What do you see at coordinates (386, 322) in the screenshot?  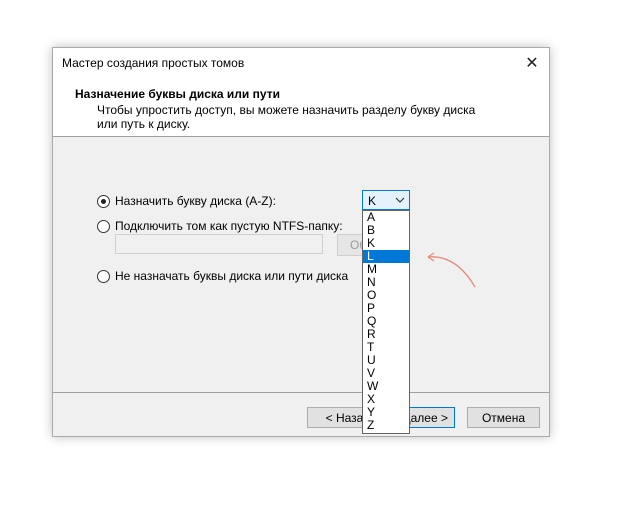 I see `drive-letter-dropdown-list: ABKLMNOPQRTUVWXYZ` at bounding box center [386, 322].